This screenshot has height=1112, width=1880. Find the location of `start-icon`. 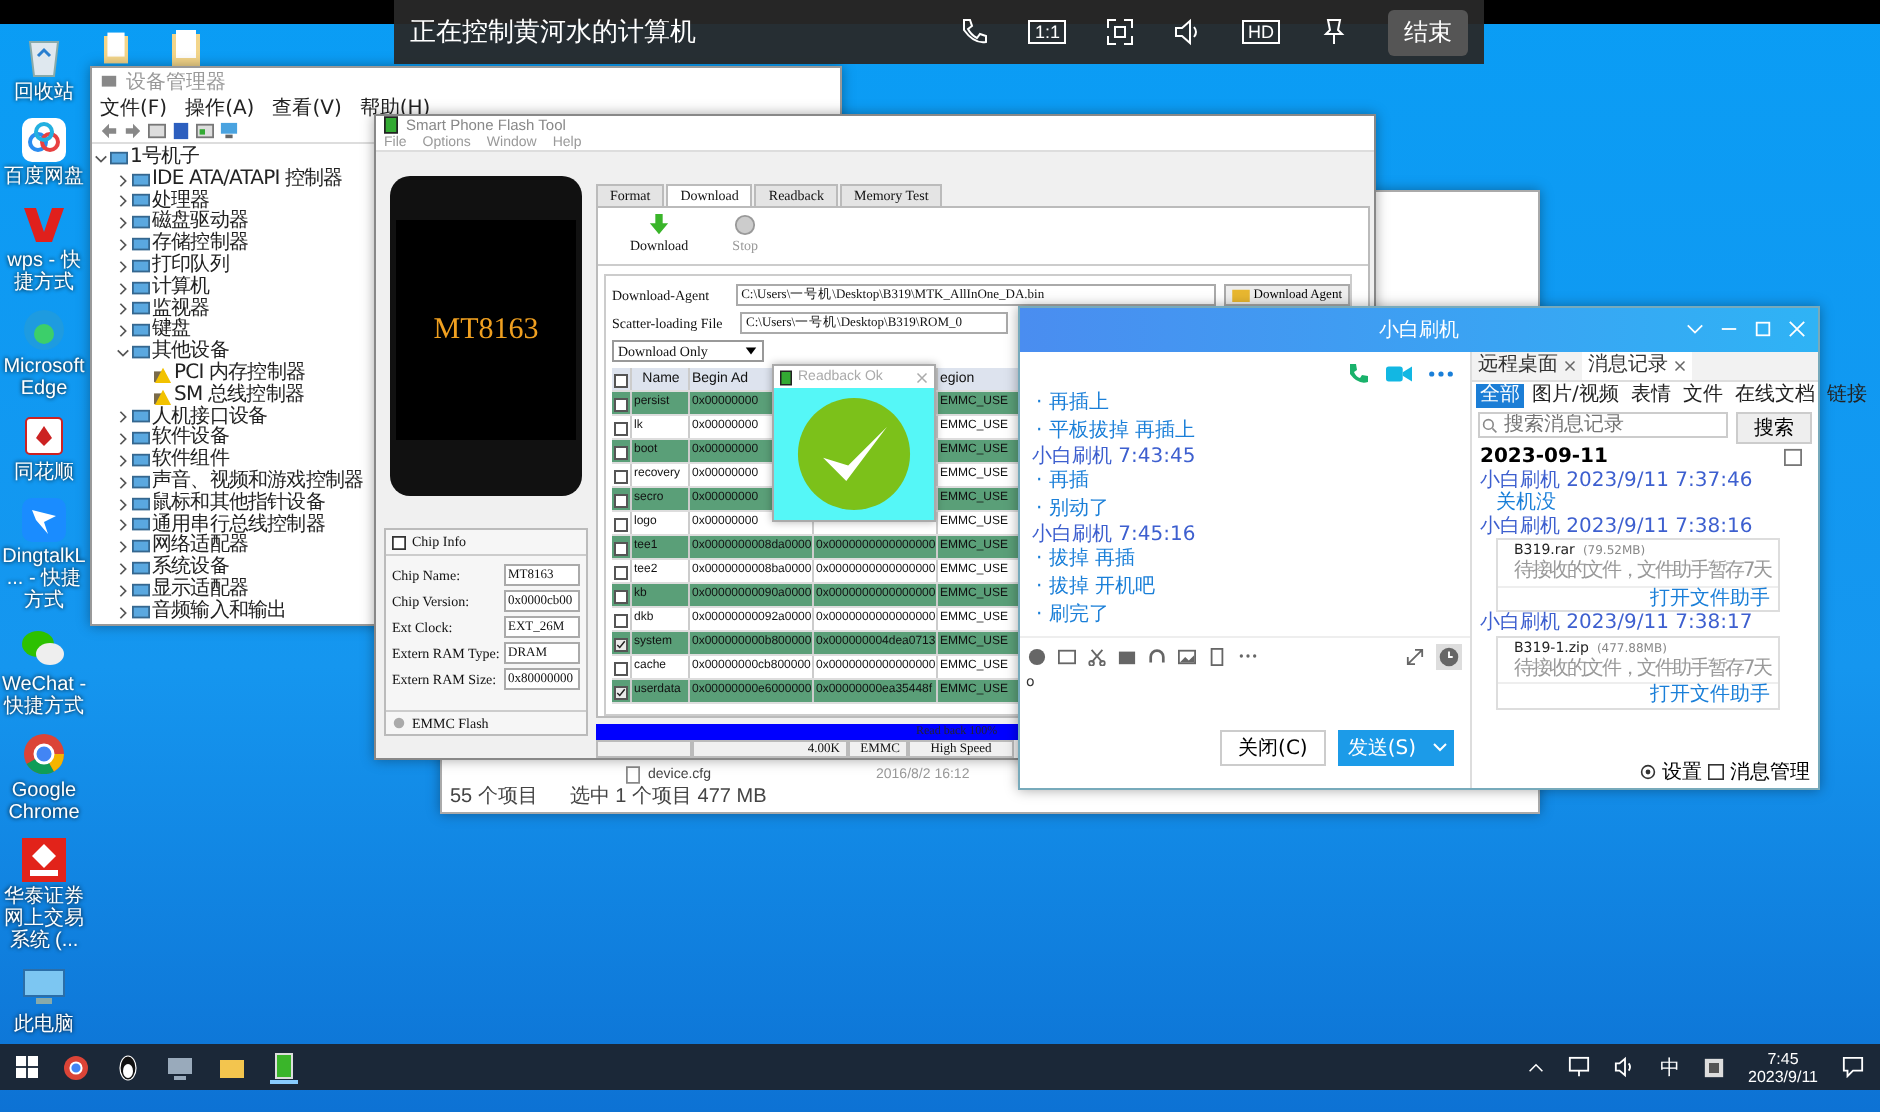

start-icon is located at coordinates (27, 1067).